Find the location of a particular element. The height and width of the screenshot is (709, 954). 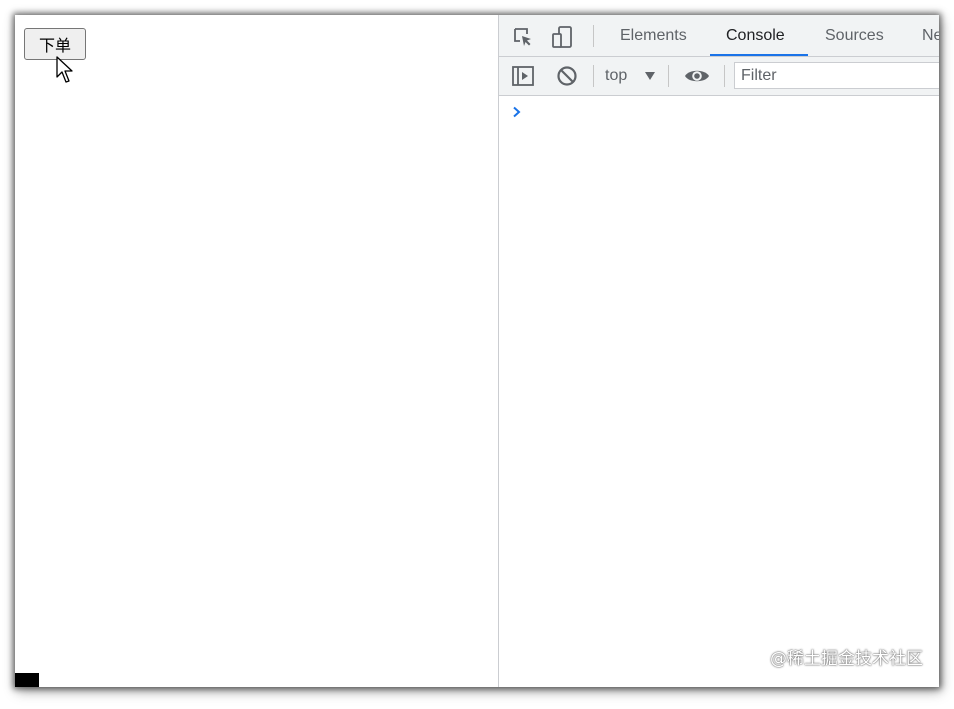

console-prompt-chevron-icon is located at coordinates (517, 112).